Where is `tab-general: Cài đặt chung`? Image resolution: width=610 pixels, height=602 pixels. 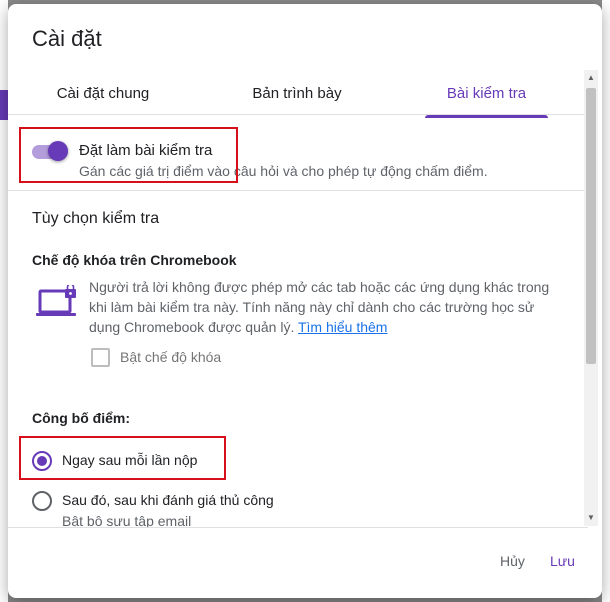
tab-general: Cài đặt chung is located at coordinates (103, 94).